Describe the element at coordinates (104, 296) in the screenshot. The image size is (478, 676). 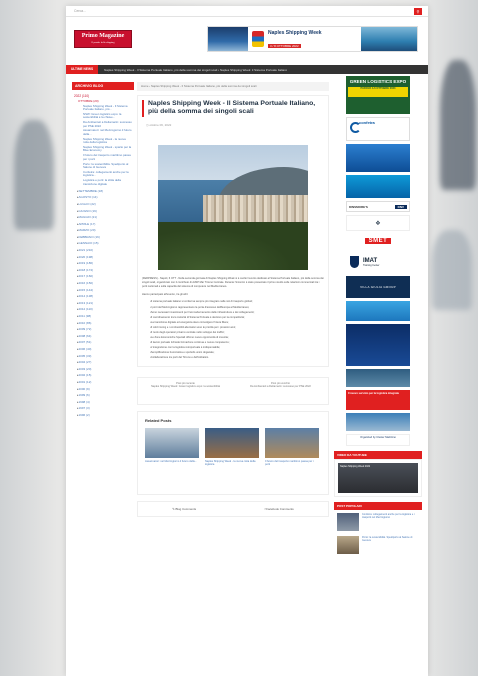
I see `archive-period-link: 2014 (138)` at that location.